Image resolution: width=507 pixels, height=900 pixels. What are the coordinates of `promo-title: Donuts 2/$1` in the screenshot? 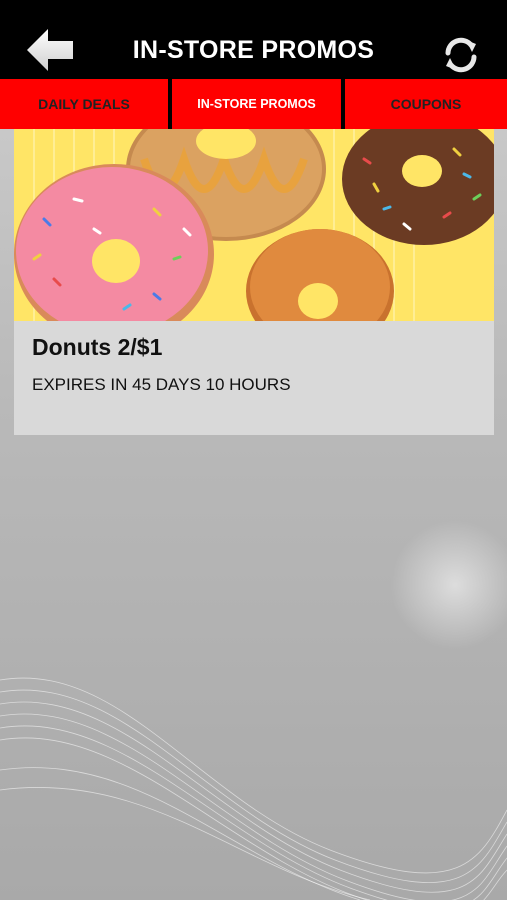 It's located at (97, 347).